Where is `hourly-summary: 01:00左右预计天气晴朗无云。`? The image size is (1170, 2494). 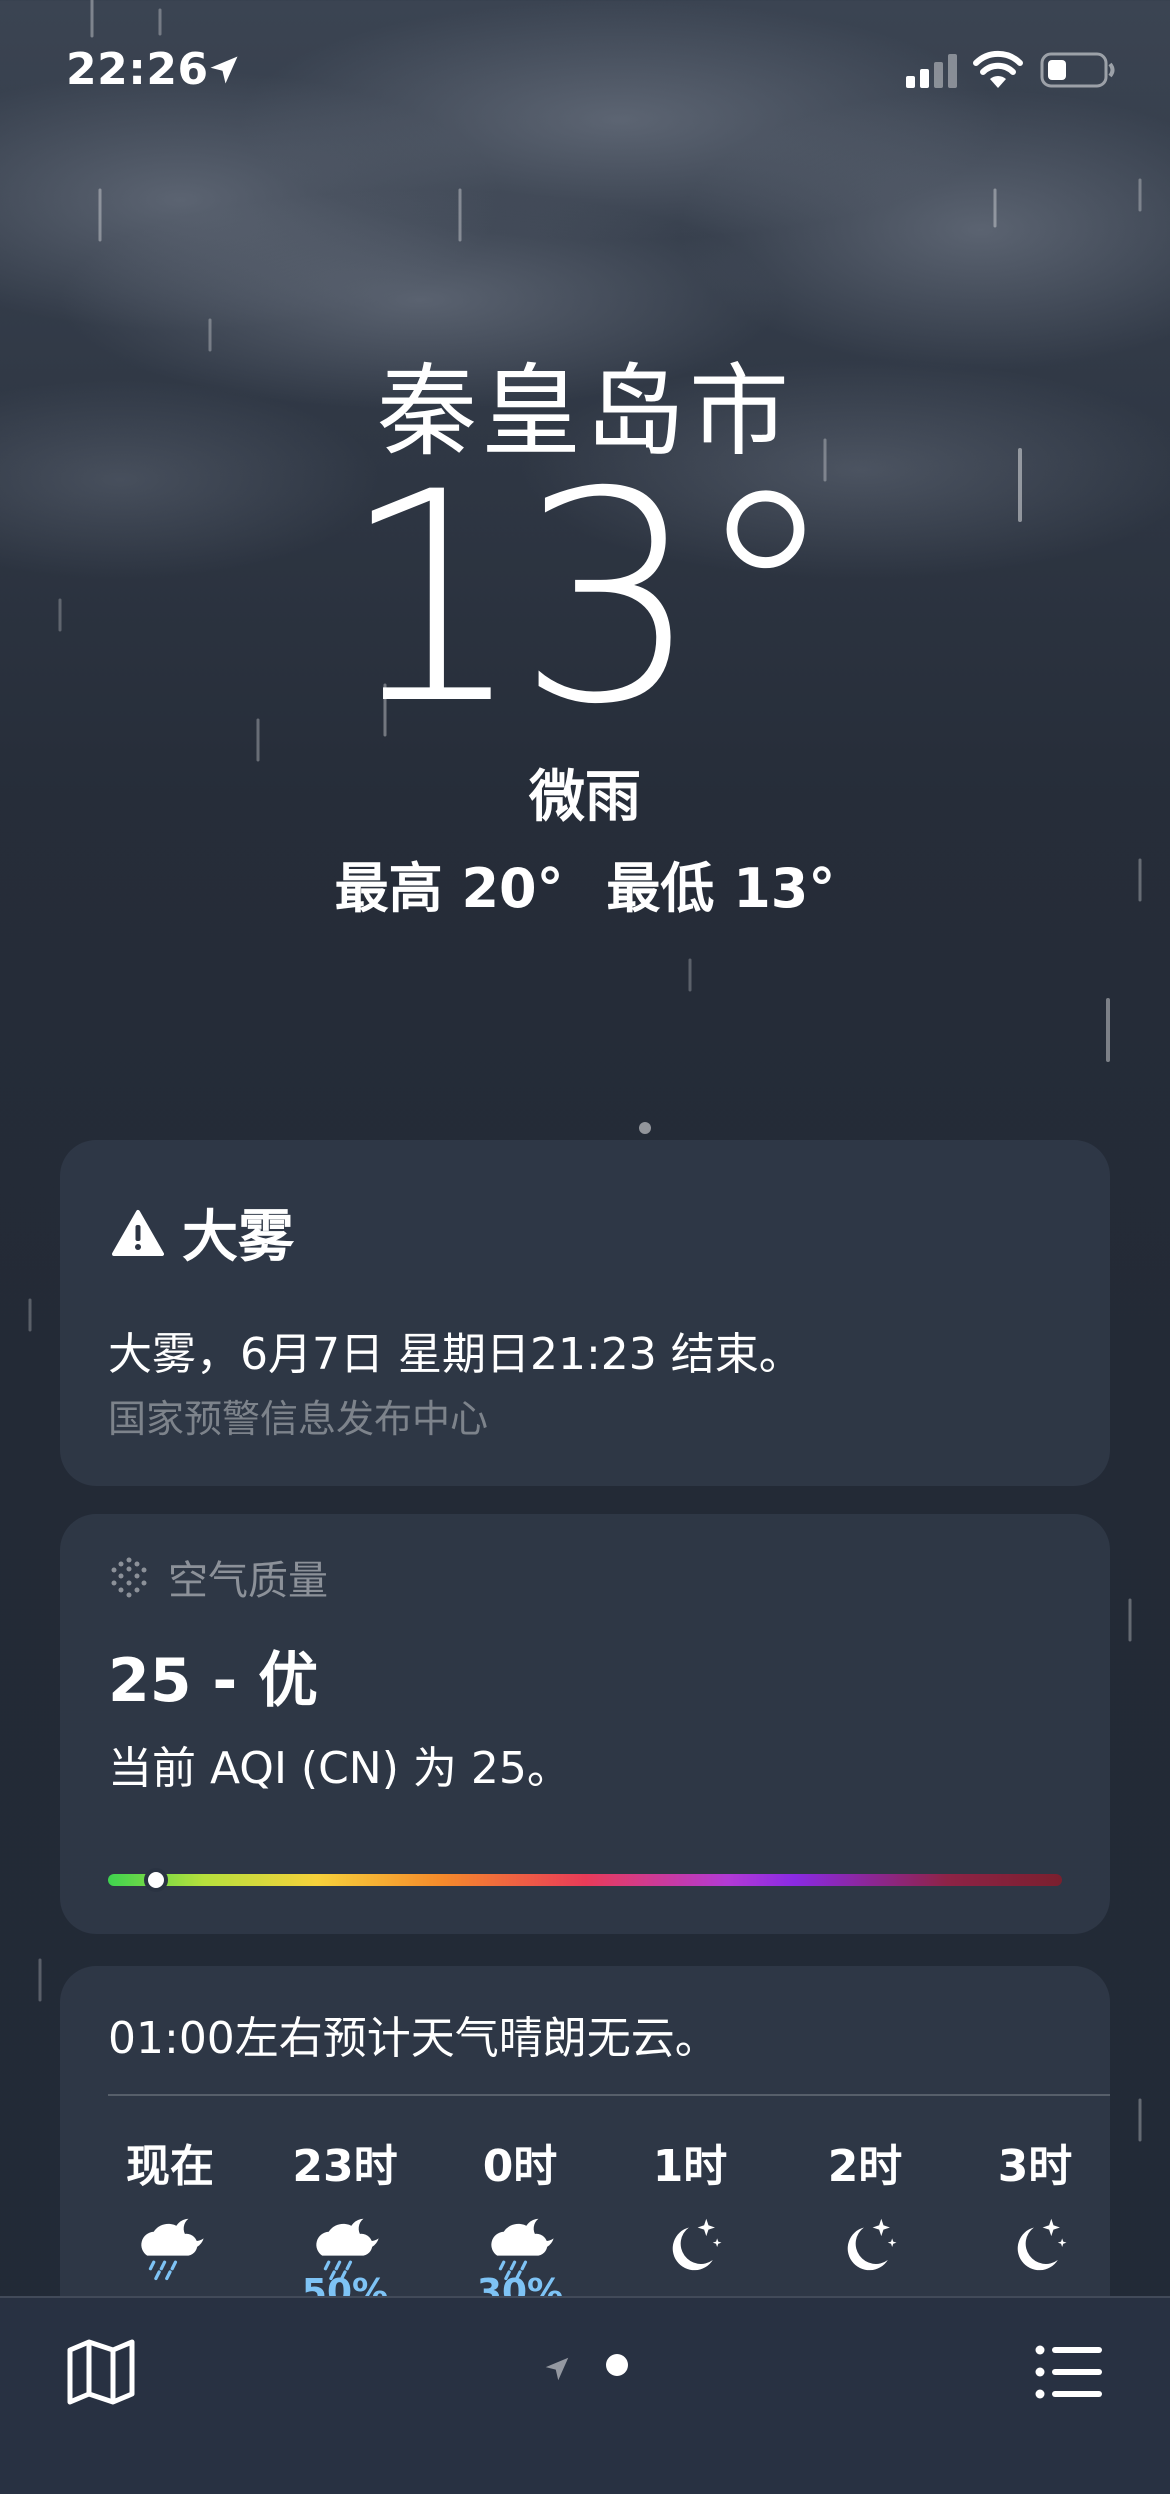
hourly-summary: 01:00左右预计天气晴朗无云。 is located at coordinates (413, 2038).